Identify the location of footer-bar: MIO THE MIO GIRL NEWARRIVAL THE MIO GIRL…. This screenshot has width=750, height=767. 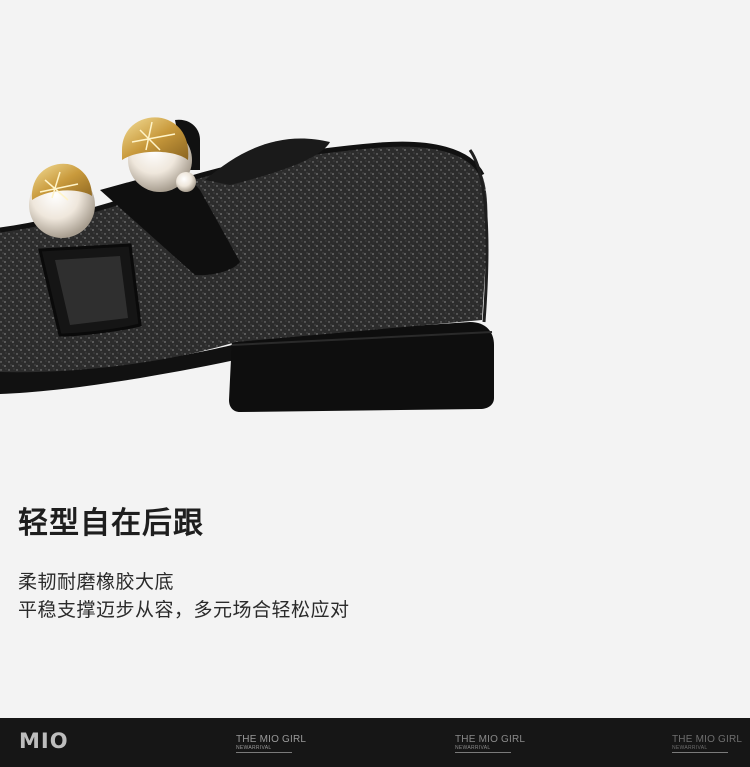
(375, 742).